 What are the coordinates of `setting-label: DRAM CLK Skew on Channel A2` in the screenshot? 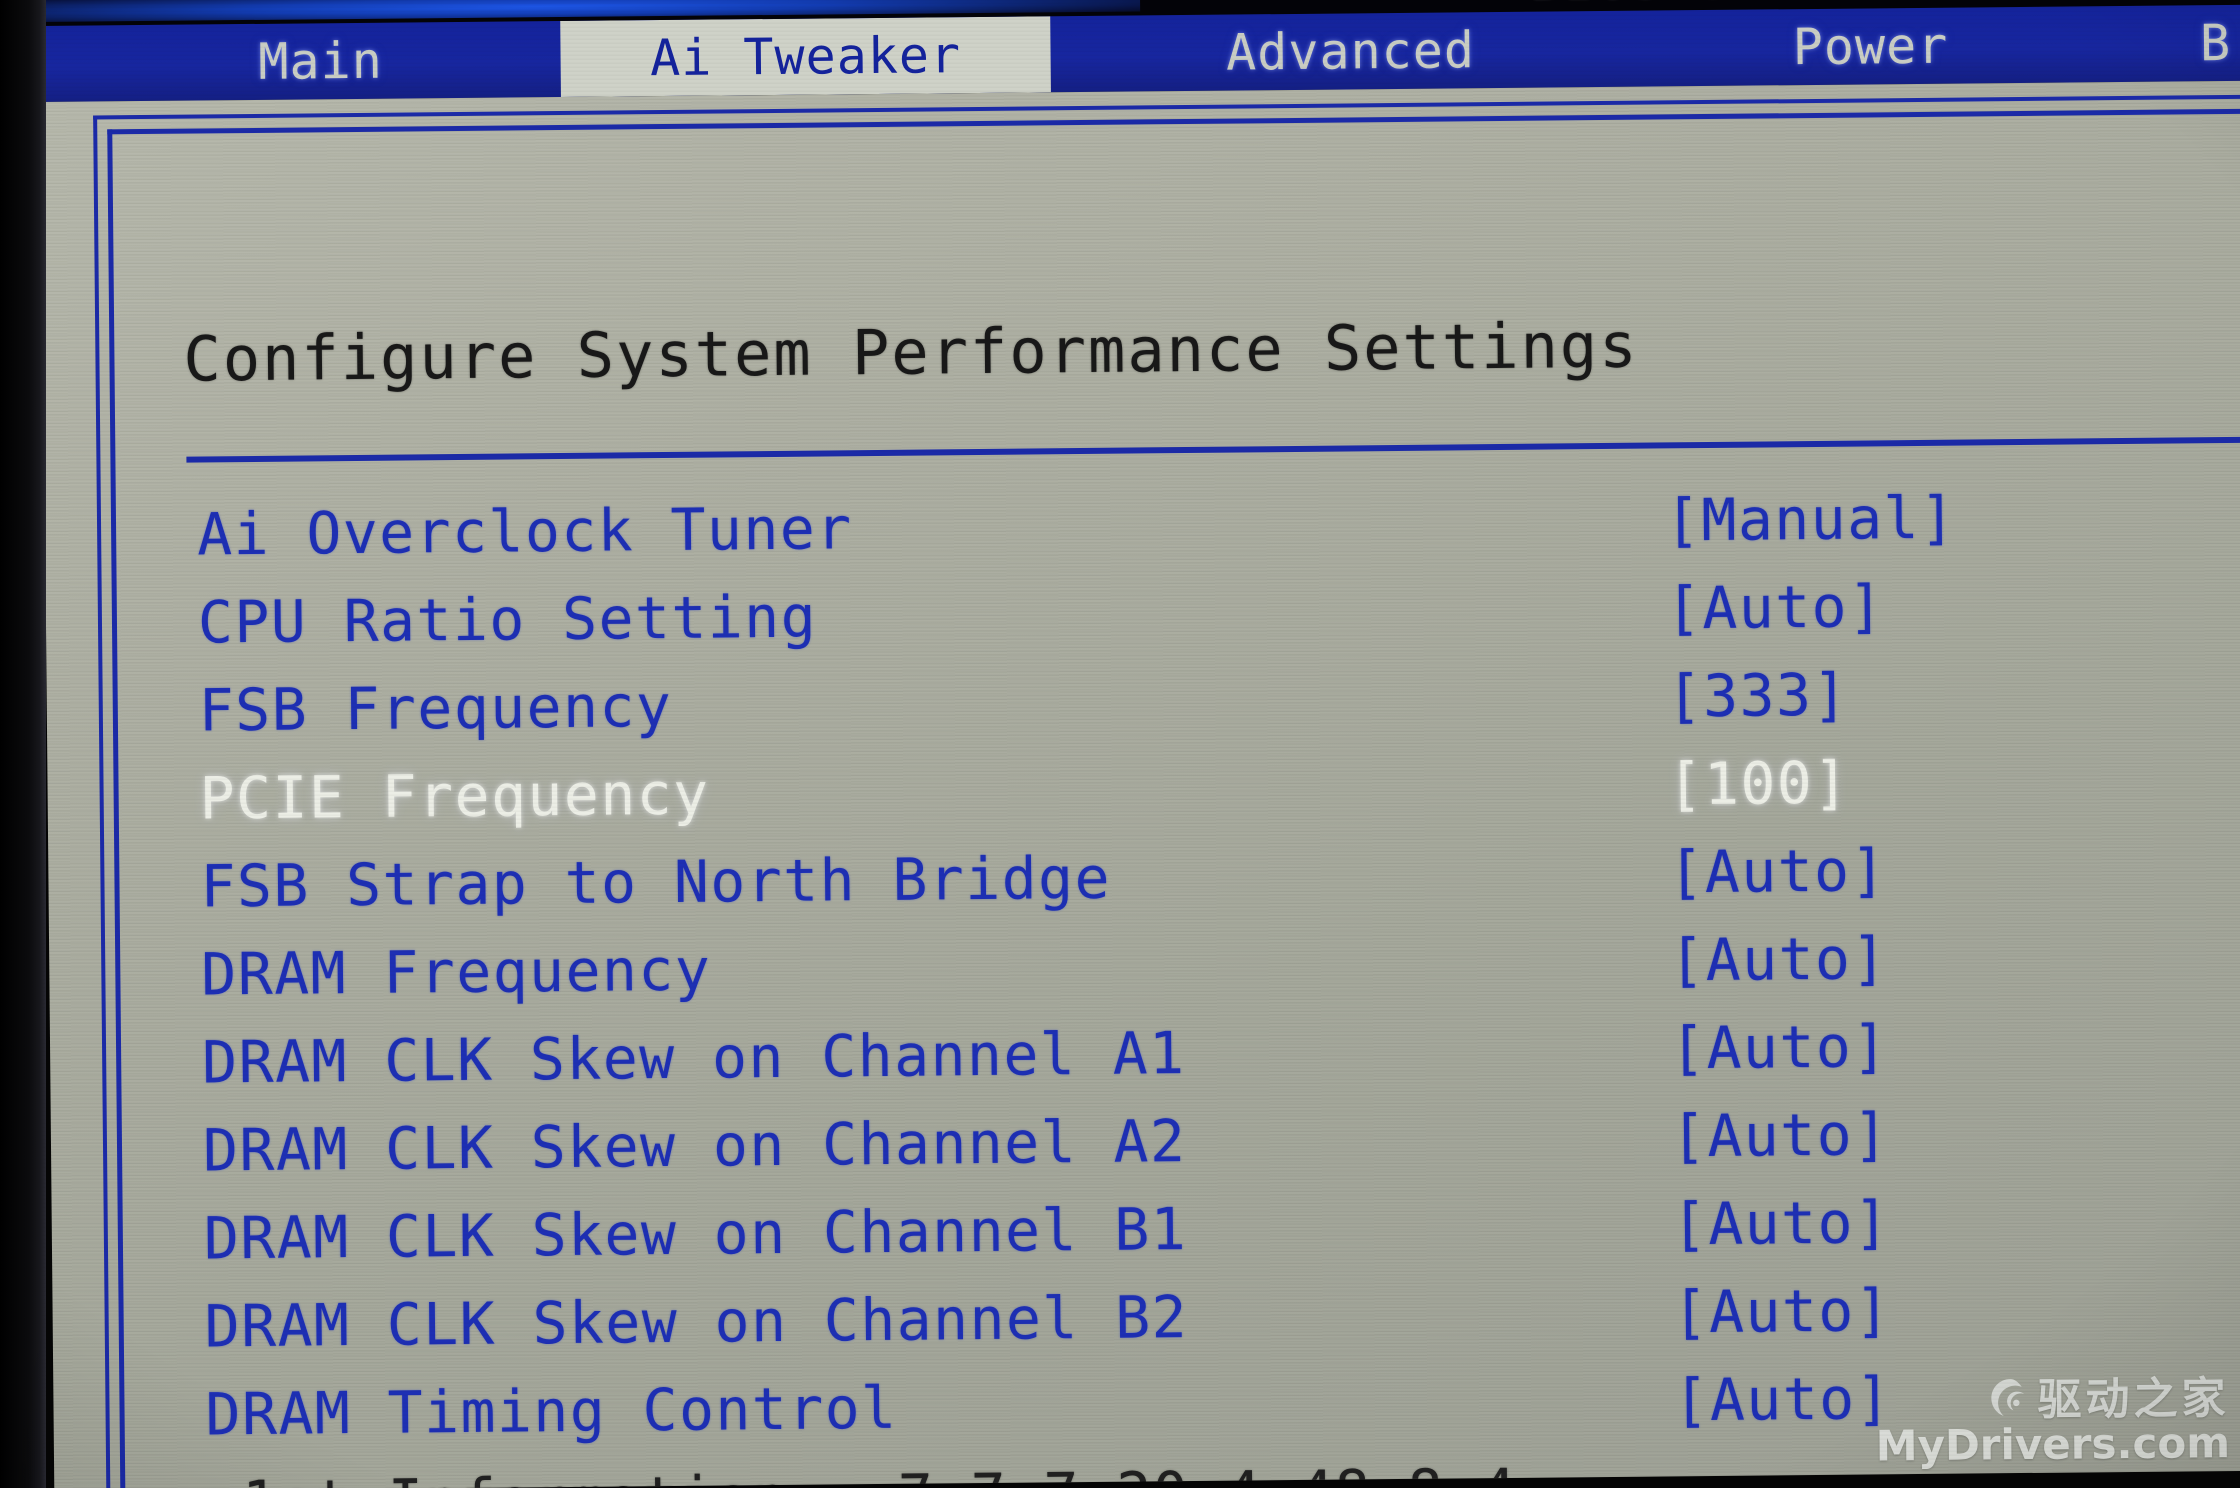 It's located at (694, 1146).